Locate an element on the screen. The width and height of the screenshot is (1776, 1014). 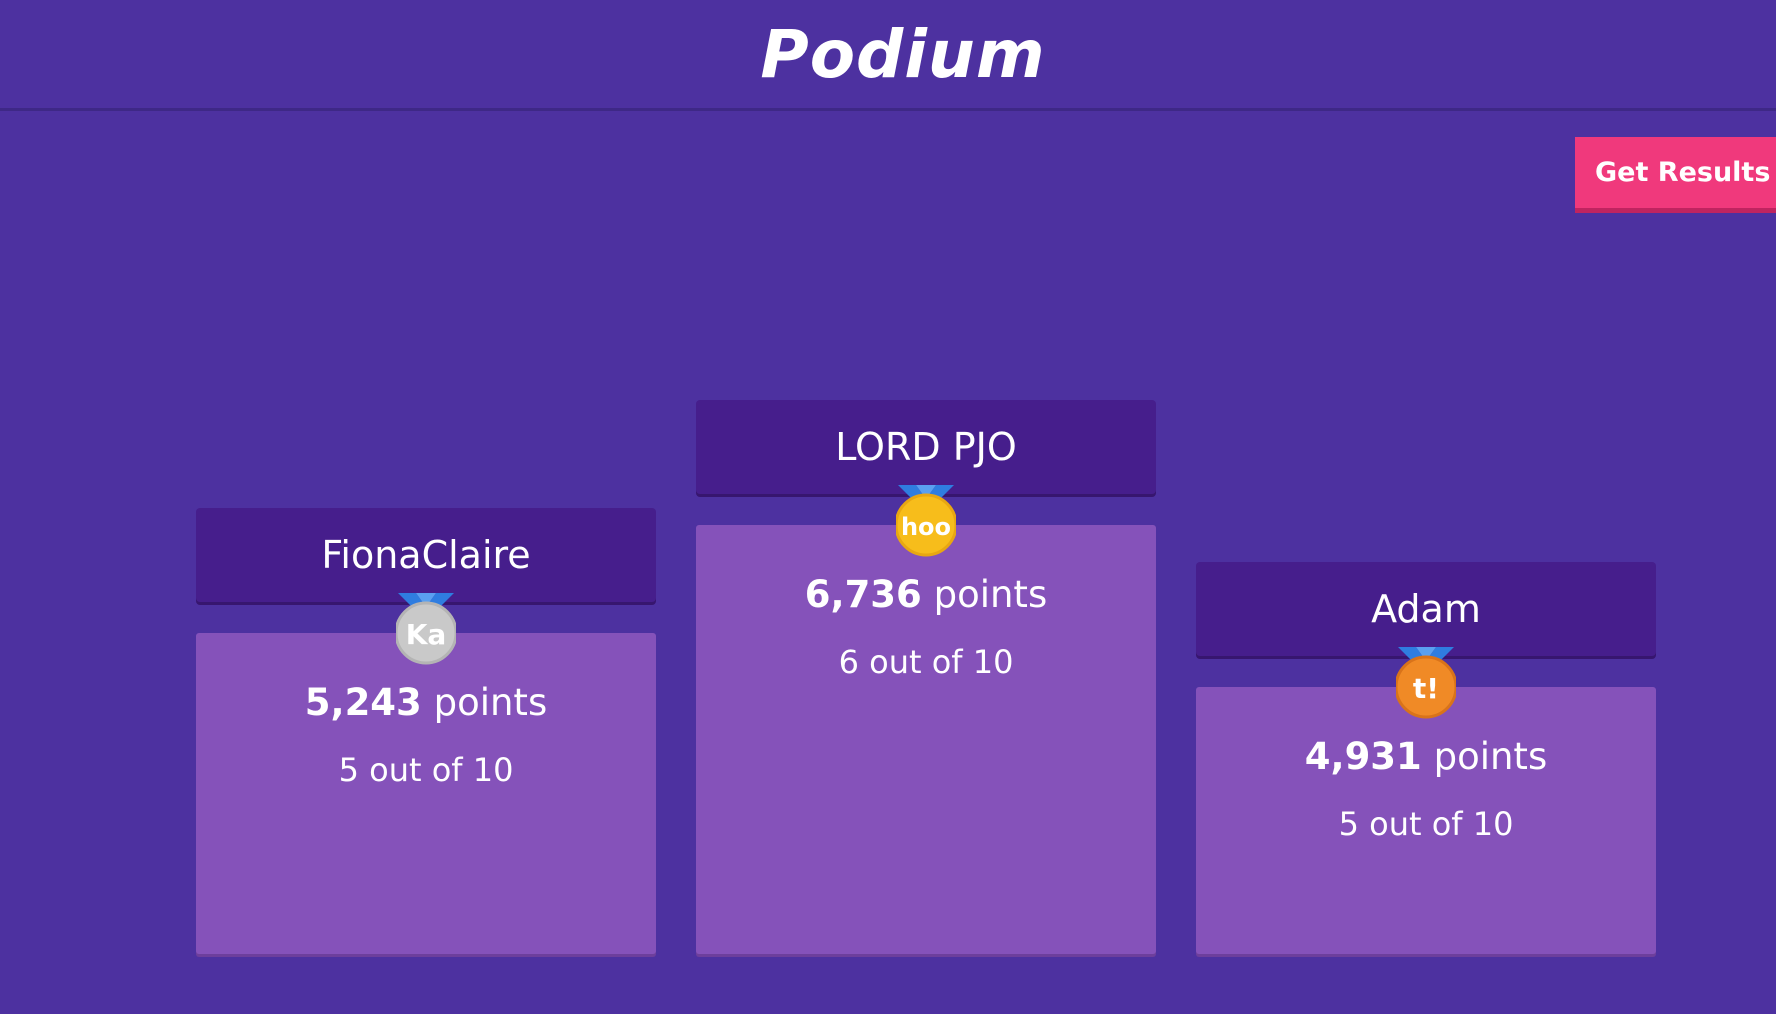
medal-label: t! is located at coordinates (1426, 688).